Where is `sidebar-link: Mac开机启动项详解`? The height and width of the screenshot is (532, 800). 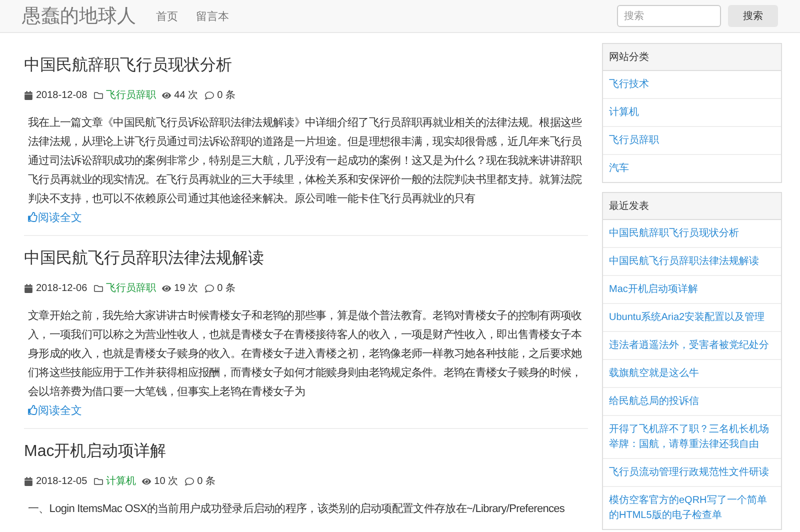 sidebar-link: Mac开机启动项详解 is located at coordinates (692, 289).